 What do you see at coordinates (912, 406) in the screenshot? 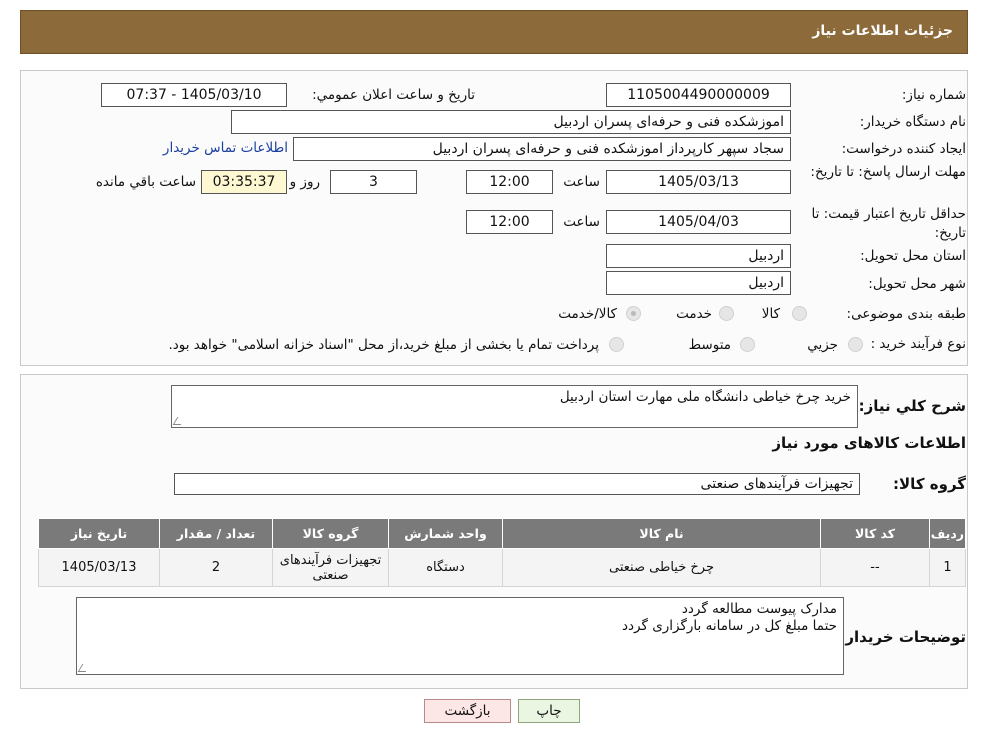
I see `description-label: شرح کلي نياز:` at bounding box center [912, 406].